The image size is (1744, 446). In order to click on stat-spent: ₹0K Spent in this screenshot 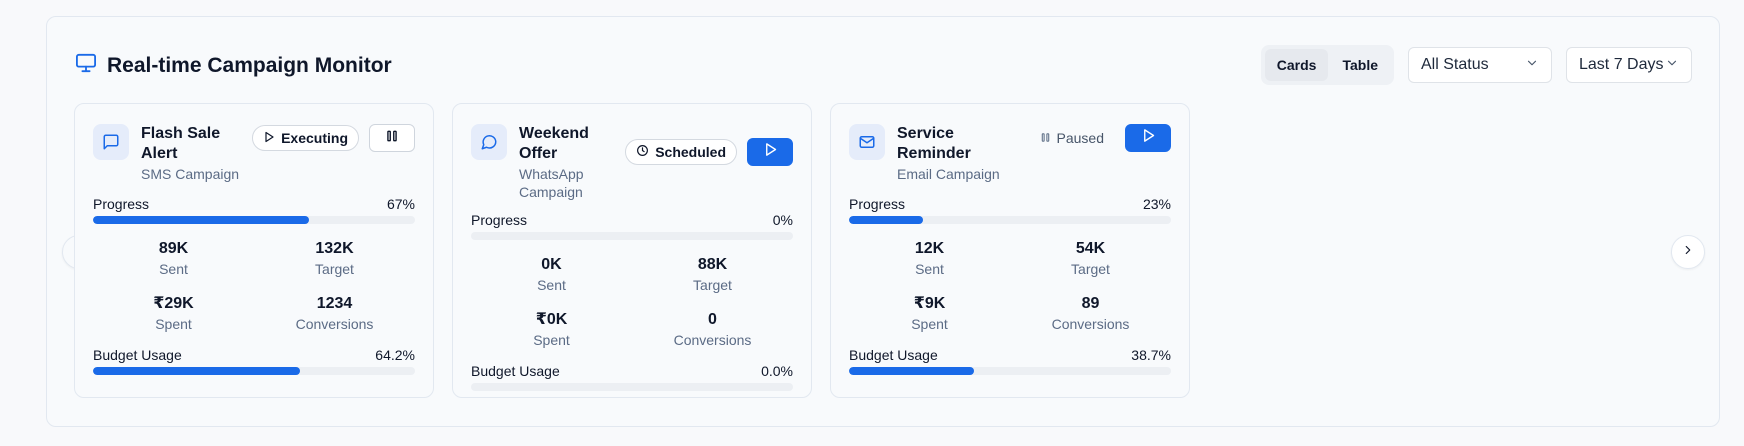, I will do `click(551, 329)`.